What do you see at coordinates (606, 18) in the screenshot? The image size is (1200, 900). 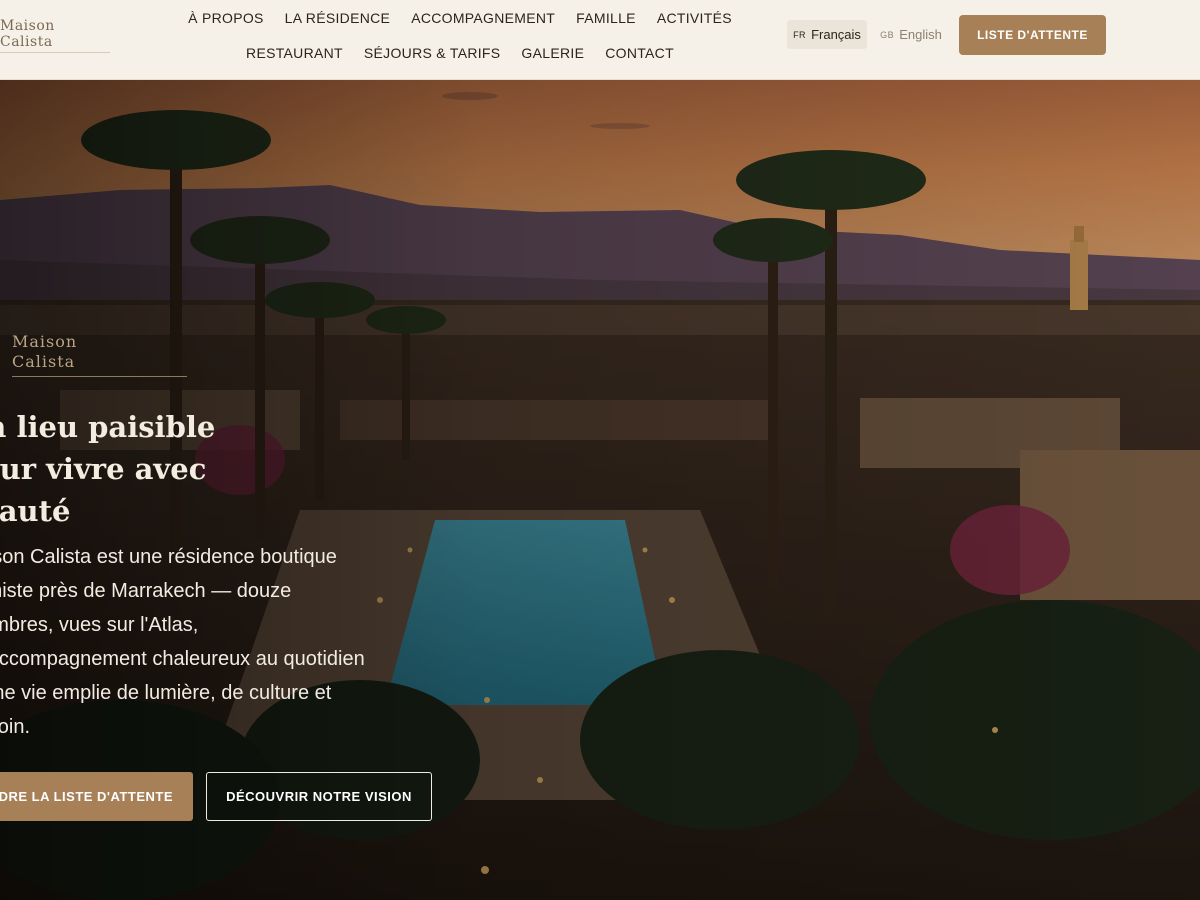 I see `nav-link-famille: FAMILLE` at bounding box center [606, 18].